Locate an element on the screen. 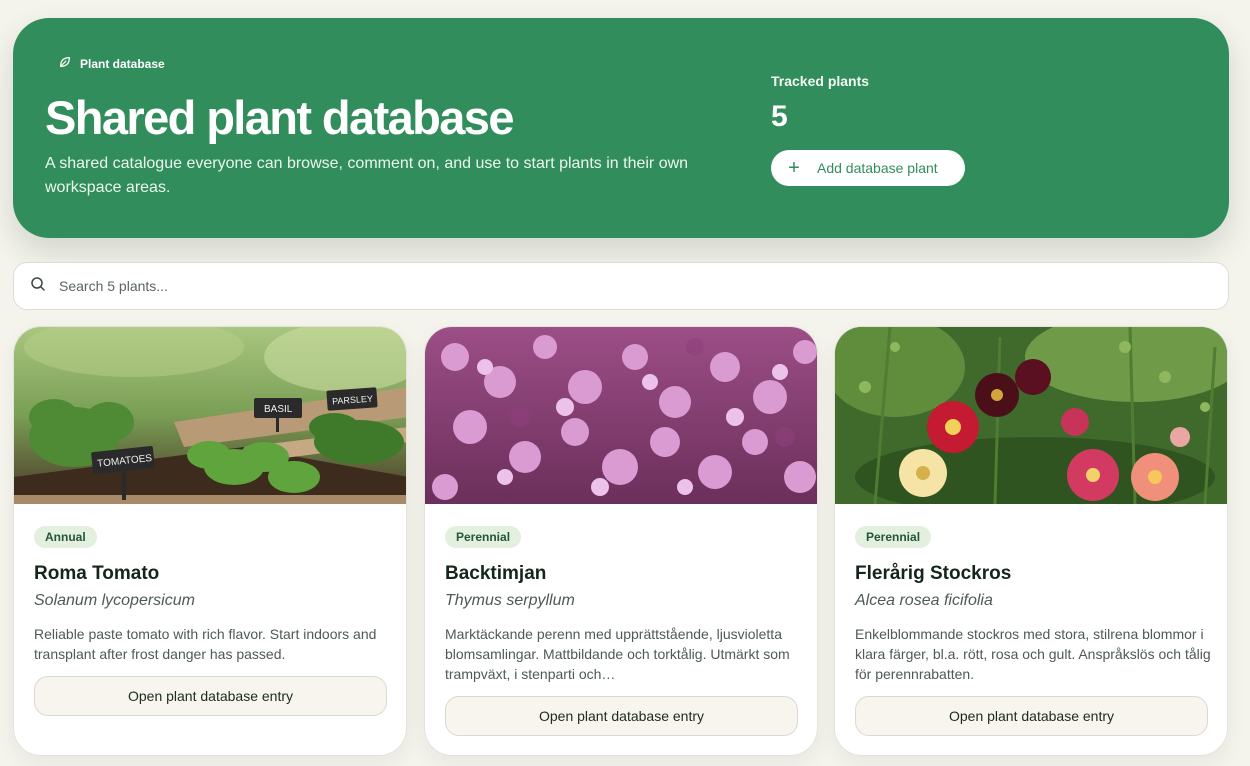  add-database-plant-label: Add database plant is located at coordinates (877, 168).